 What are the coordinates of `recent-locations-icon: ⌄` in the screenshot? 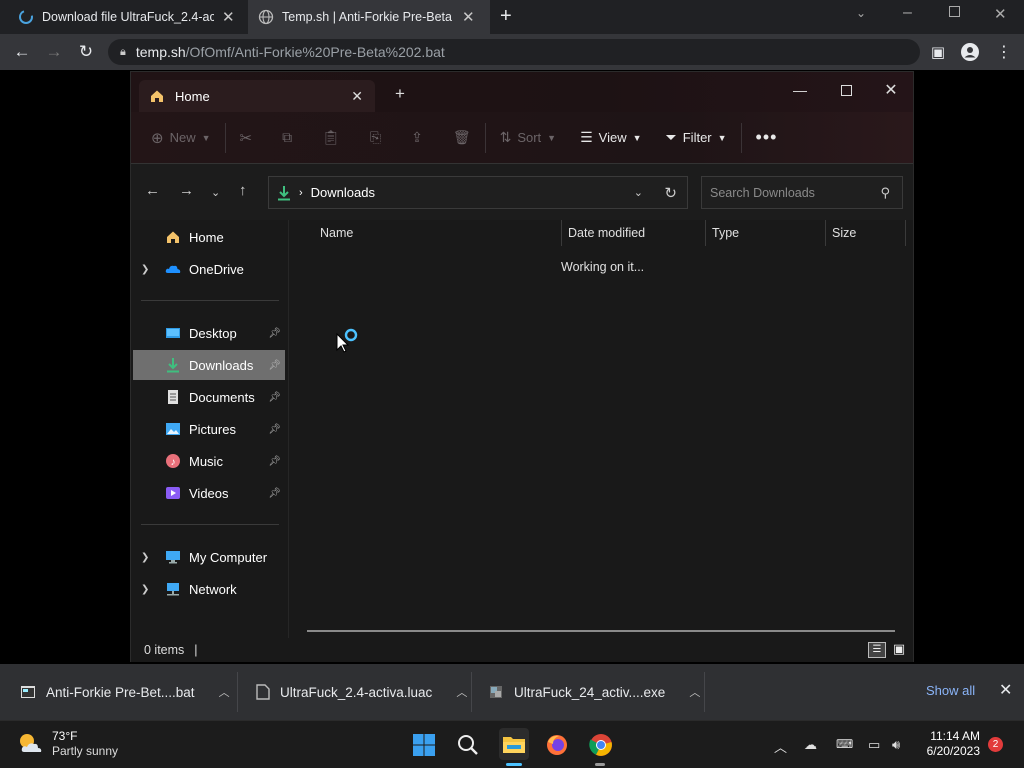 It's located at (215, 192).